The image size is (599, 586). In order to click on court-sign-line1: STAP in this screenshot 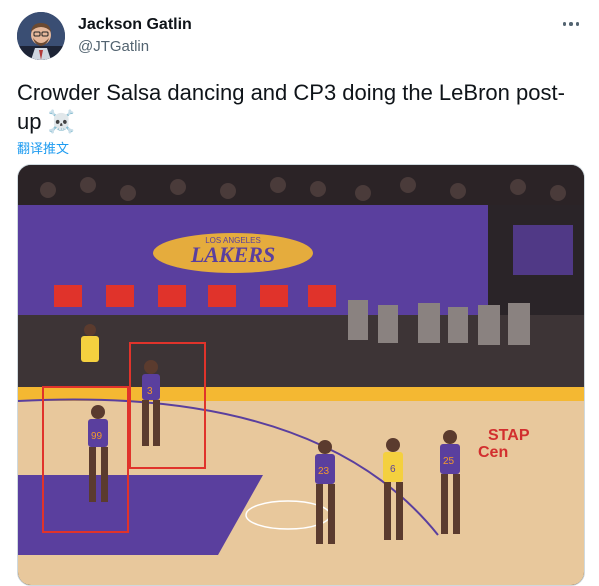, I will do `click(509, 435)`.